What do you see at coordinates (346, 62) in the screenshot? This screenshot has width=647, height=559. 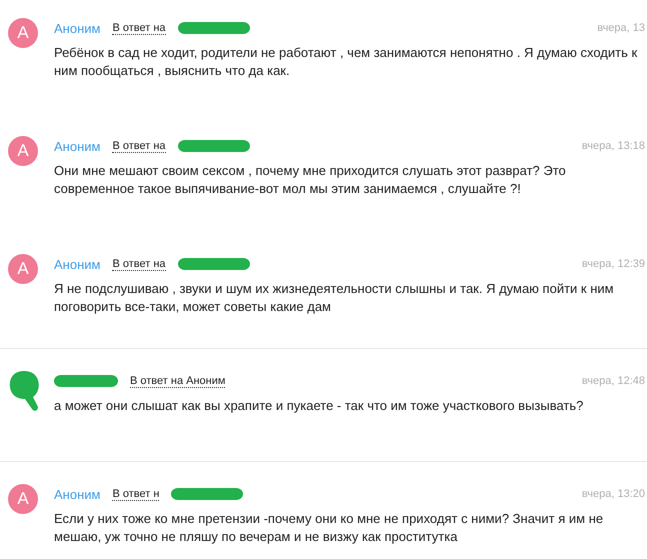 I see `comment-text: Ребёнок в сад не ходит, родители не работают , чем занимаются непонятно . Я думаю сходить к ним пообщаться , выяснить что да как.` at bounding box center [346, 62].